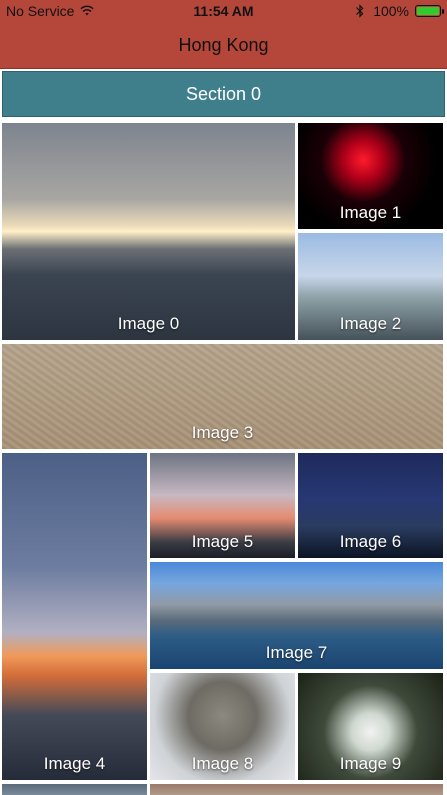 The image size is (447, 795). Describe the element at coordinates (370, 541) in the screenshot. I see `image-caption: Image 6` at that location.